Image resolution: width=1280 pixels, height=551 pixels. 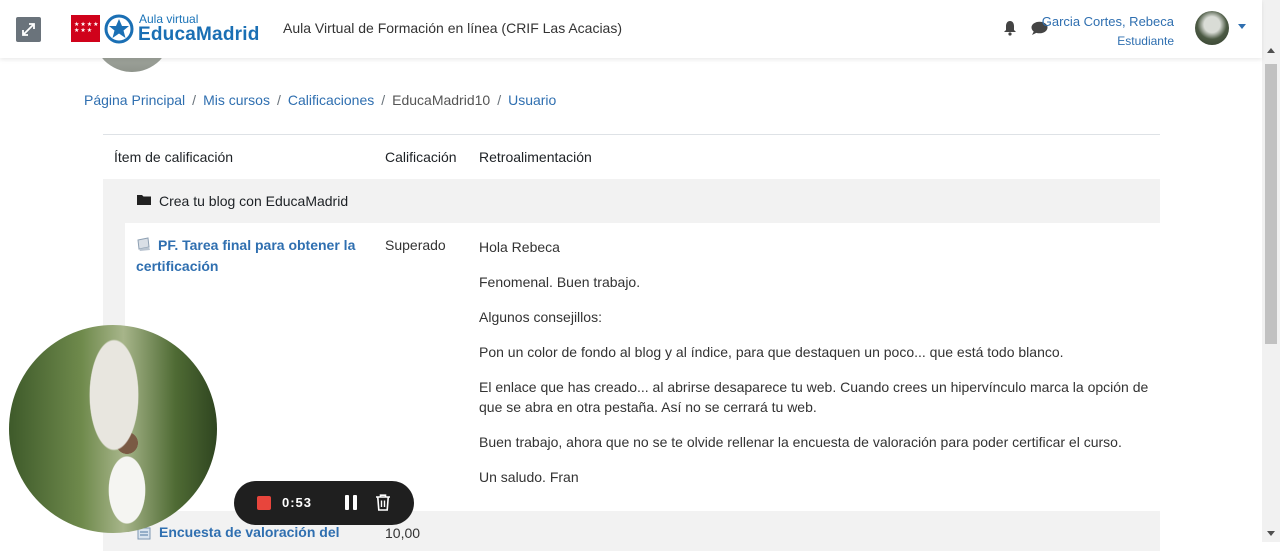 I want to click on webcam-overlay, so click(x=113, y=429).